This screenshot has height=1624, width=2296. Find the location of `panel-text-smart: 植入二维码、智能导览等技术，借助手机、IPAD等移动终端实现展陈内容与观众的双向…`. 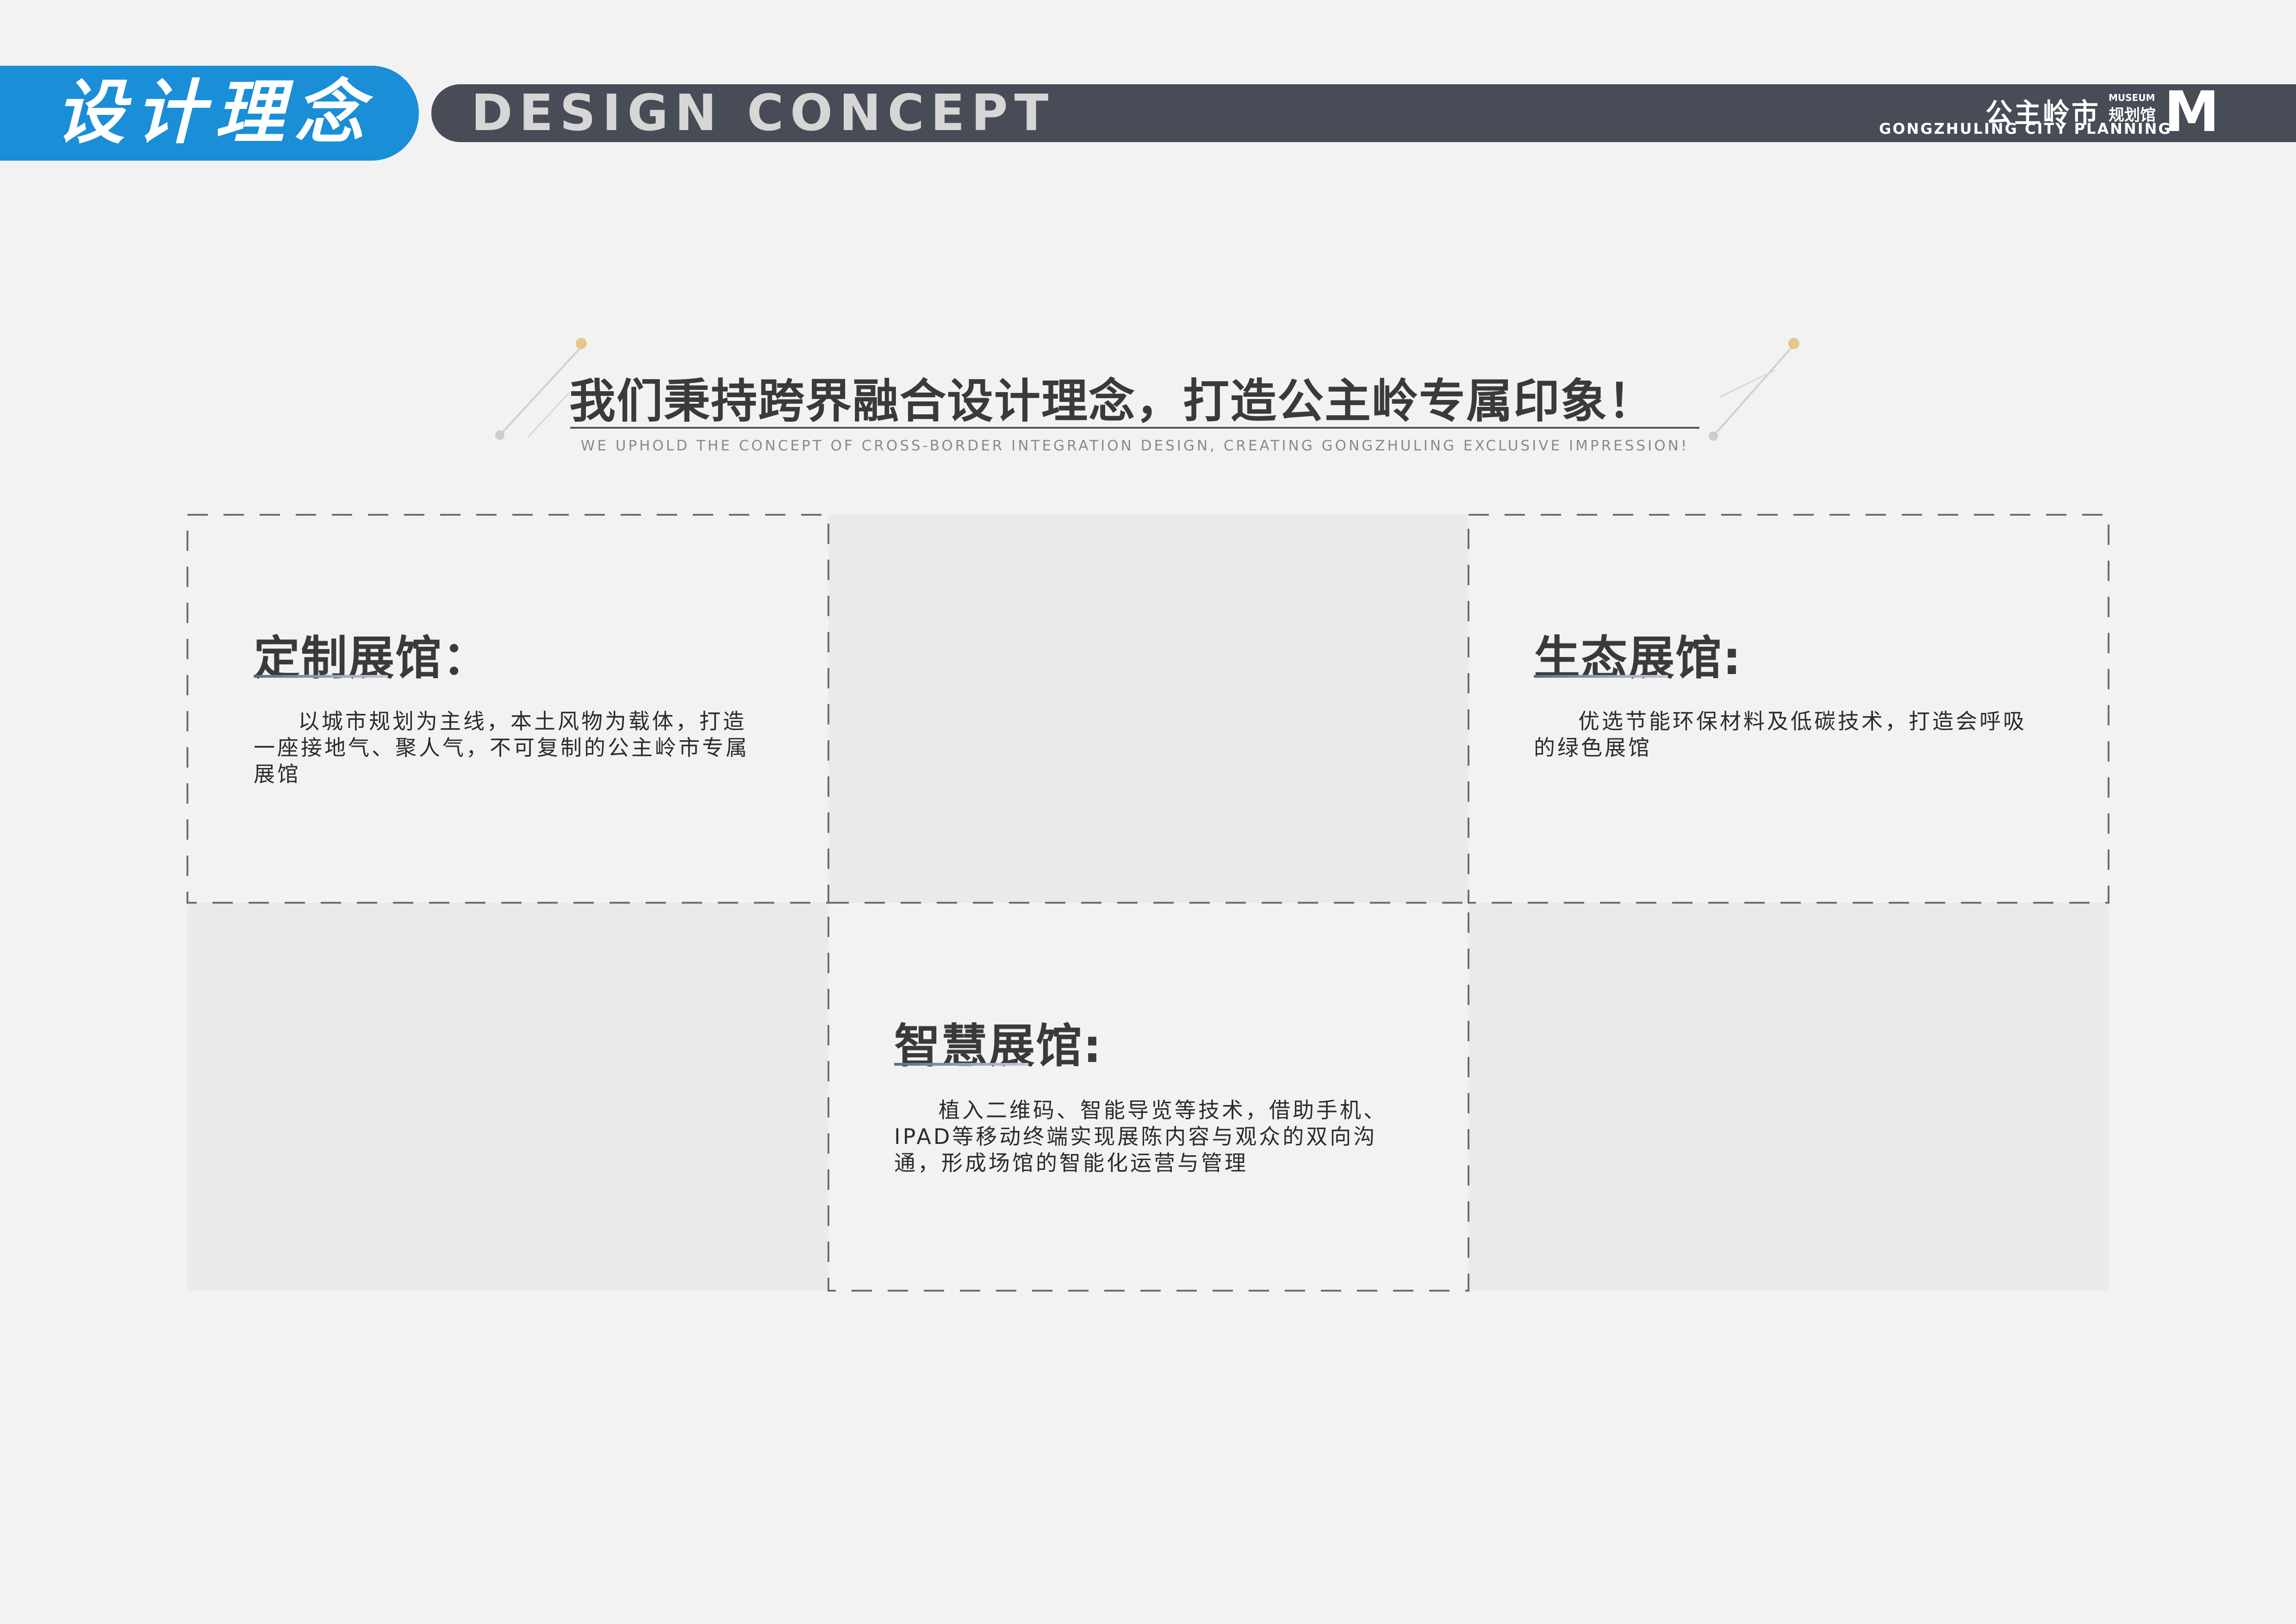

panel-text-smart: 植入二维码、智能导览等技术，借助手机、IPAD等移动终端实现展陈内容与观众的双向… is located at coordinates (1140, 1136).